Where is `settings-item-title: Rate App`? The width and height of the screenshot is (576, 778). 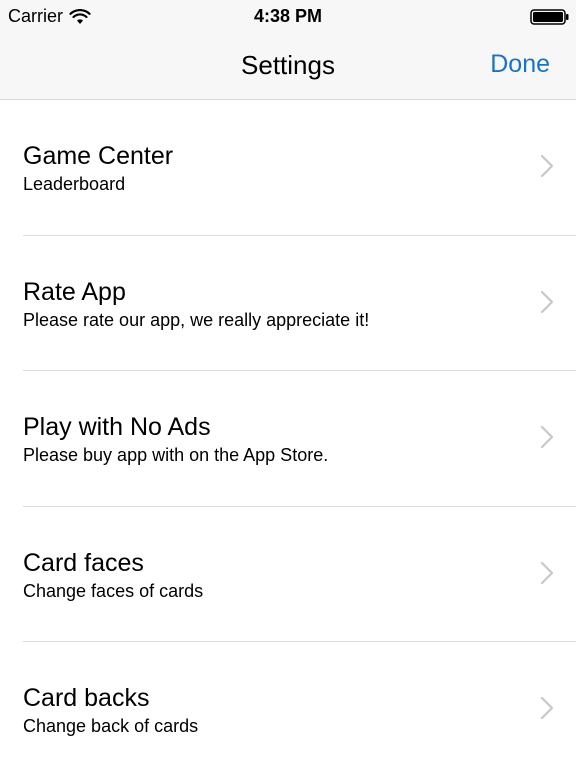
settings-item-title: Rate App is located at coordinates (74, 291).